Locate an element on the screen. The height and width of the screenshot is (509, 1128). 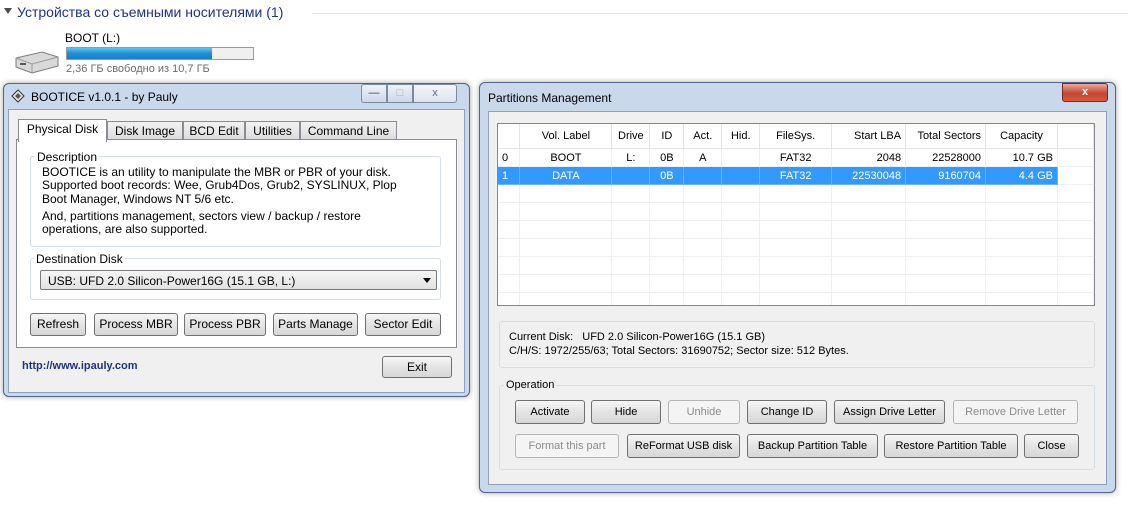
column-header-capacity: Capacity is located at coordinates (1021, 136).